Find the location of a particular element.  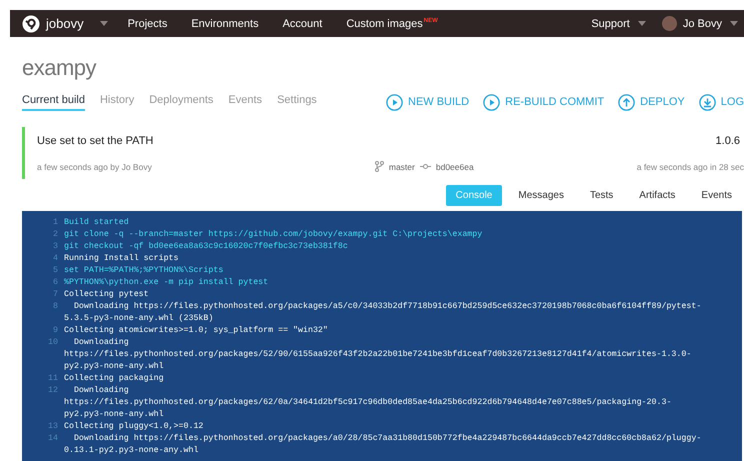

console-line: Collecting atomicwrites>=1.0; sys_platform == "win32" is located at coordinates (196, 331).